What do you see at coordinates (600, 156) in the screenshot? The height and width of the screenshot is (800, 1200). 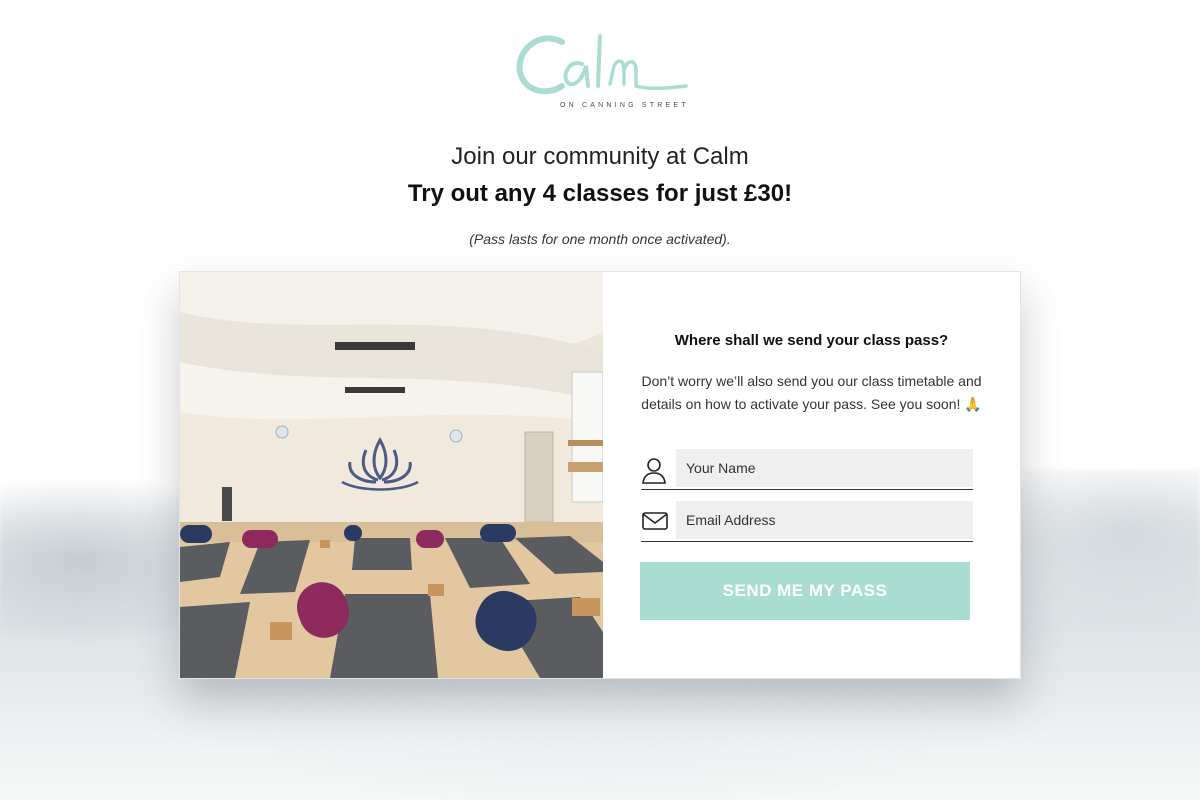 I see `page-headline: Join our community at Calm` at bounding box center [600, 156].